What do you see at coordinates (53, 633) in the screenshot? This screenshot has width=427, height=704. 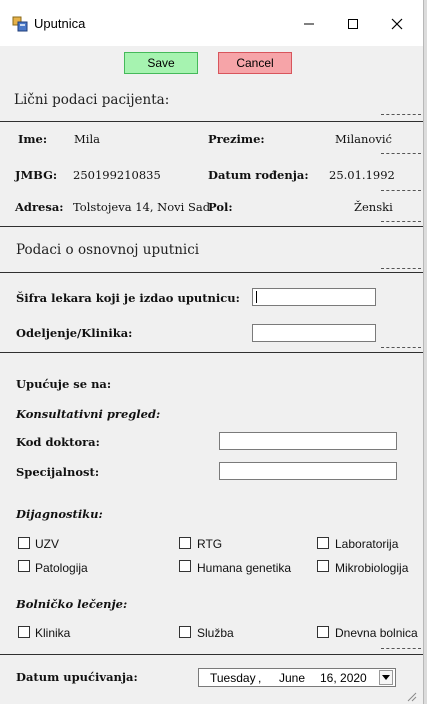 I see `klinika-label: Klinika` at bounding box center [53, 633].